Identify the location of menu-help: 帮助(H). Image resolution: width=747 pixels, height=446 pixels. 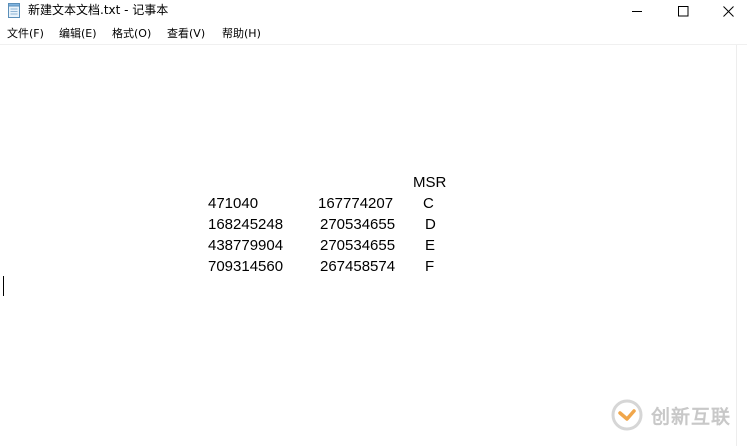
(241, 34).